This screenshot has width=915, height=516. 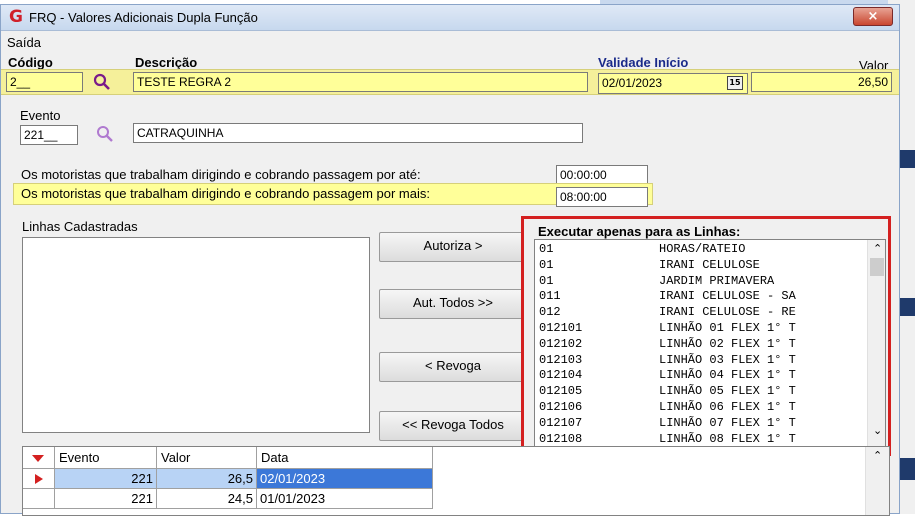 What do you see at coordinates (16, 17) in the screenshot?
I see `app-logo-icon: G` at bounding box center [16, 17].